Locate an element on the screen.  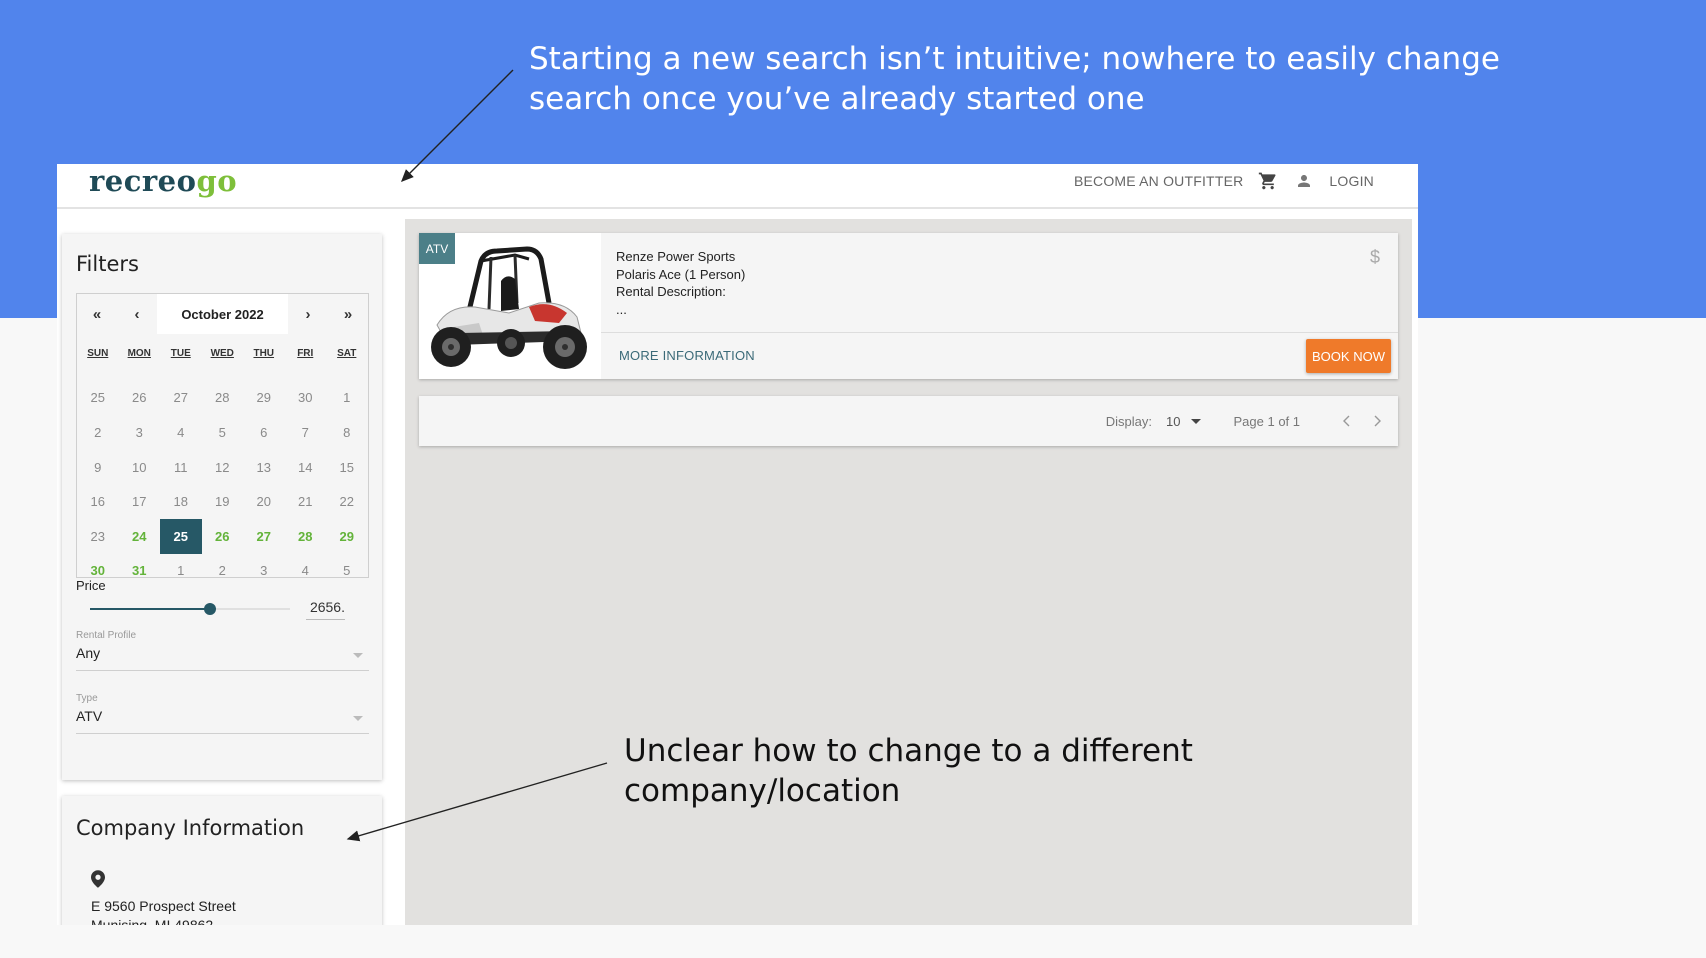
display-label: Display: is located at coordinates (1129, 421).